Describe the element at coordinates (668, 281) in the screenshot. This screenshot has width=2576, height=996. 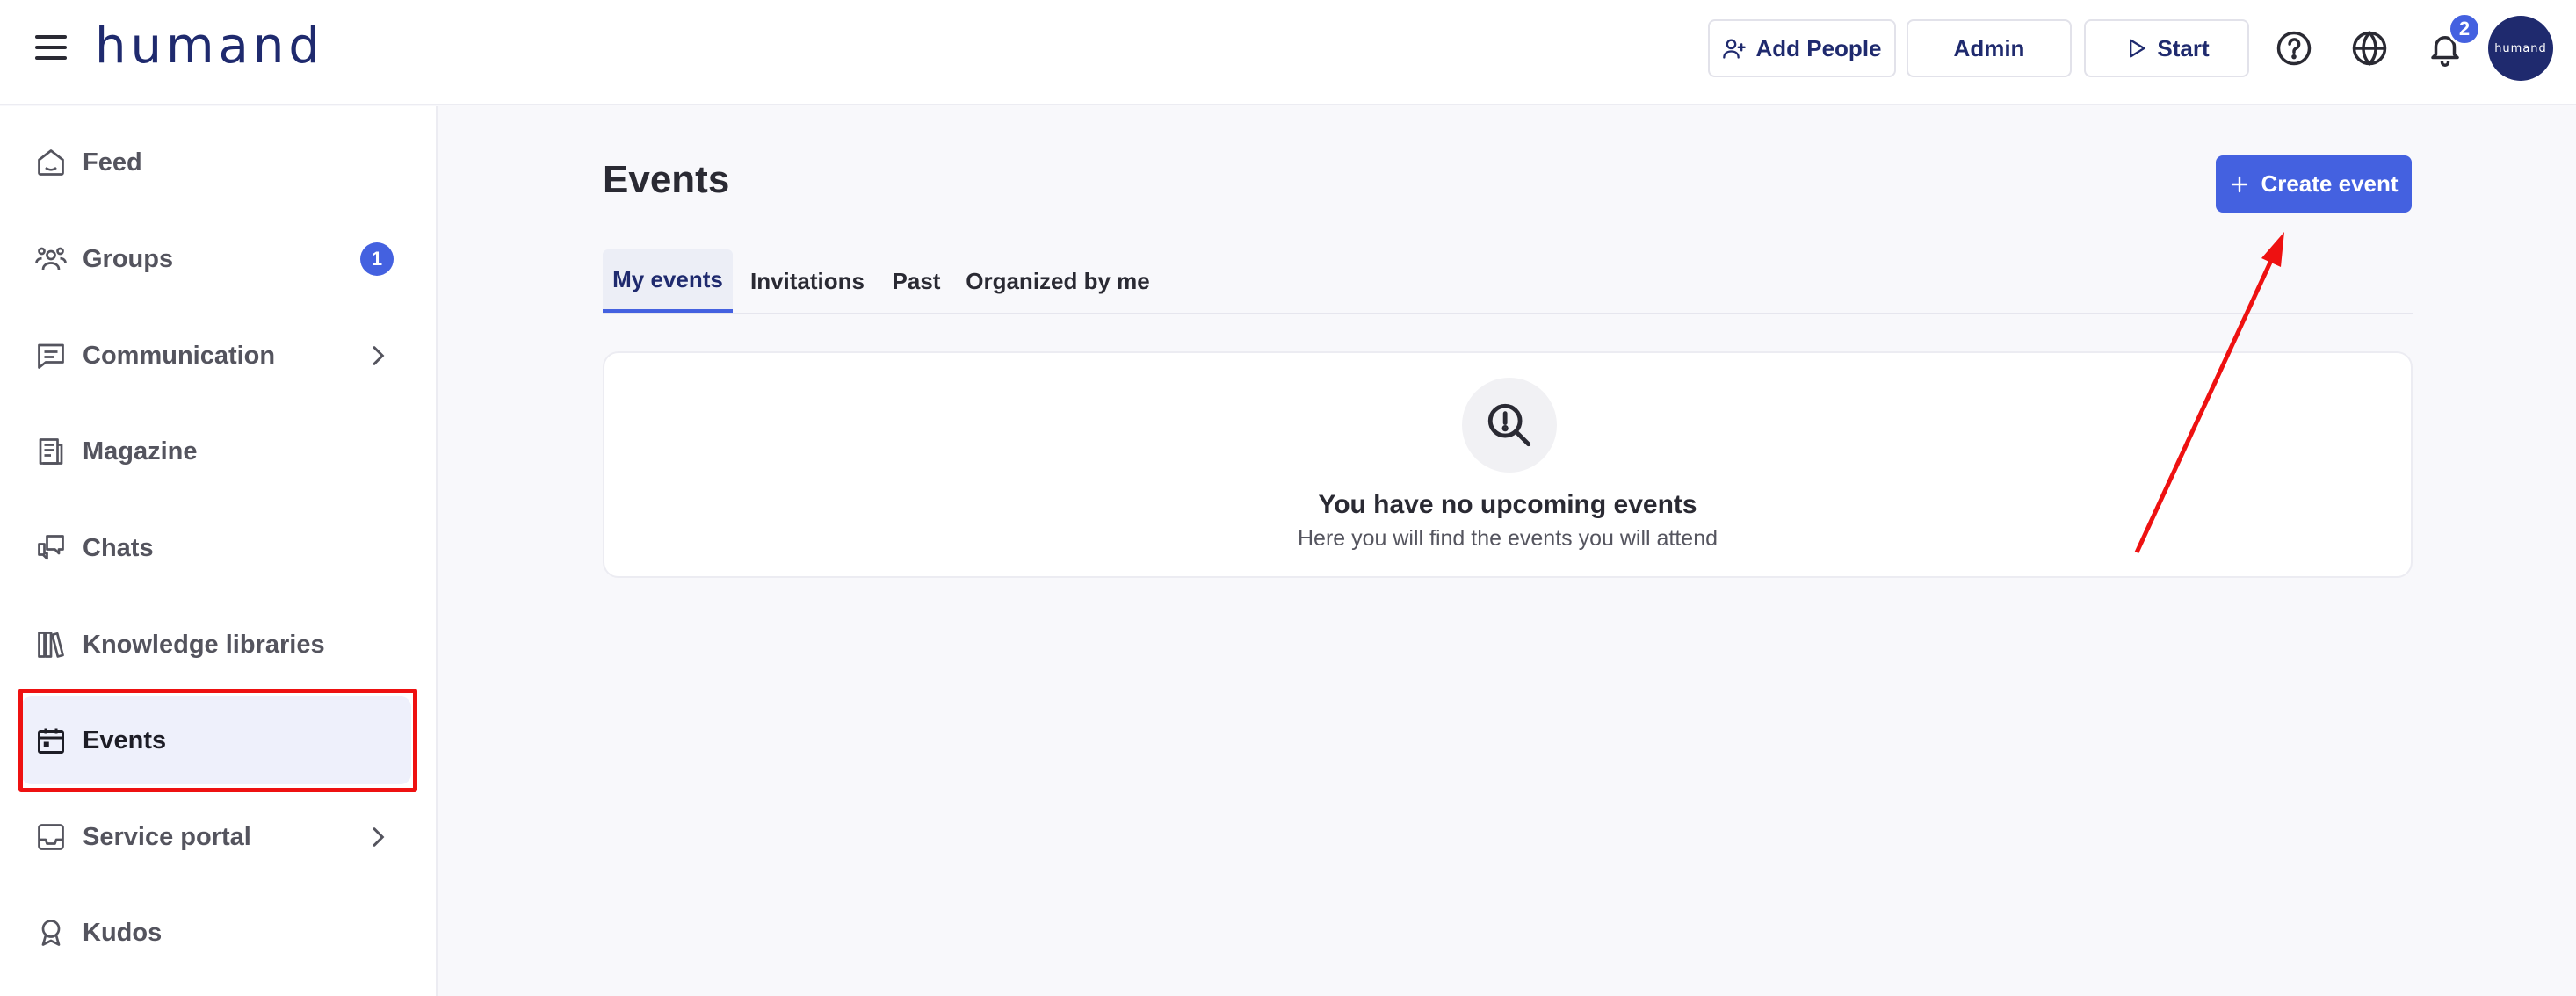
I see `tab-my-events: My events` at that location.